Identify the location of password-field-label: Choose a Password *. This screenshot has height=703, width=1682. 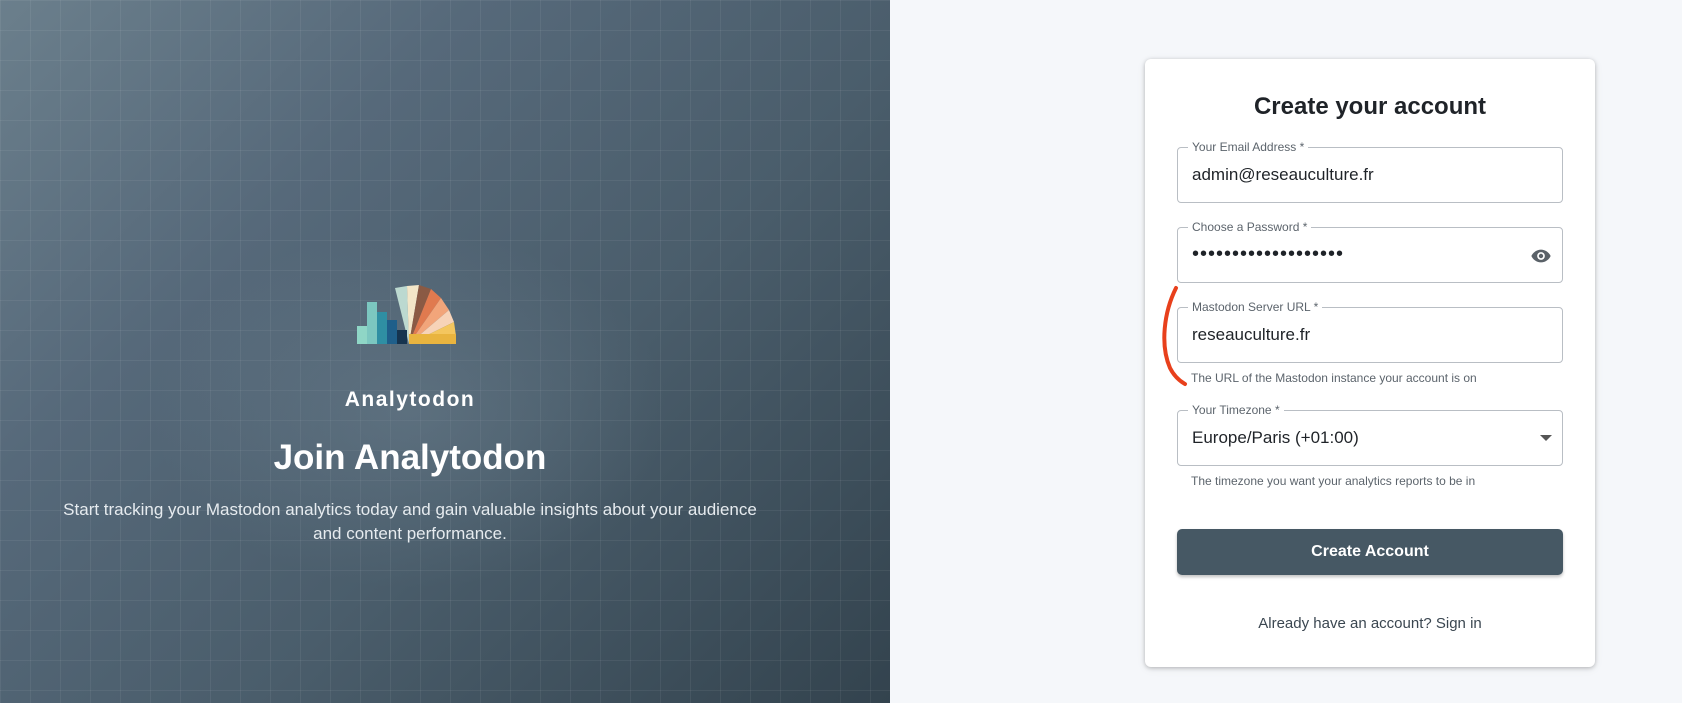
(1250, 227).